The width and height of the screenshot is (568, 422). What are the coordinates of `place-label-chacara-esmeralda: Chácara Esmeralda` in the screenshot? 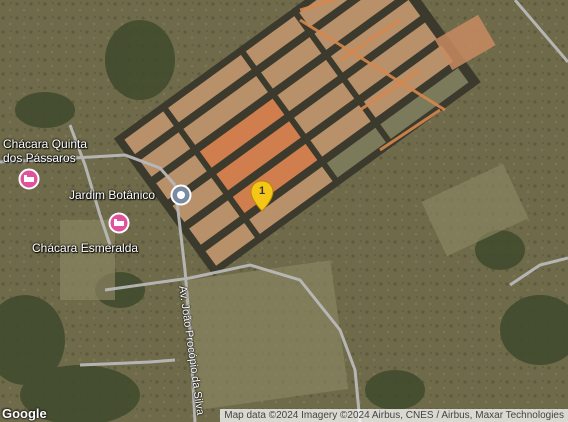 It's located at (85, 248).